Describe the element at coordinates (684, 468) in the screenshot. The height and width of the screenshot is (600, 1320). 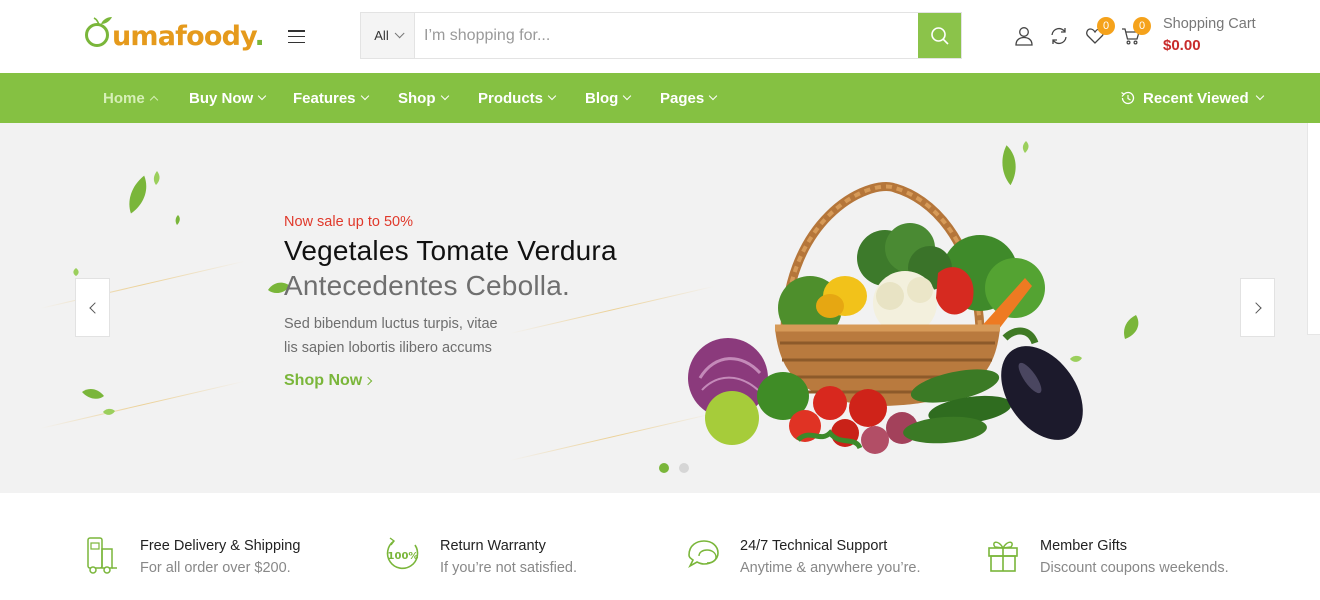
I see `slider-dot` at that location.